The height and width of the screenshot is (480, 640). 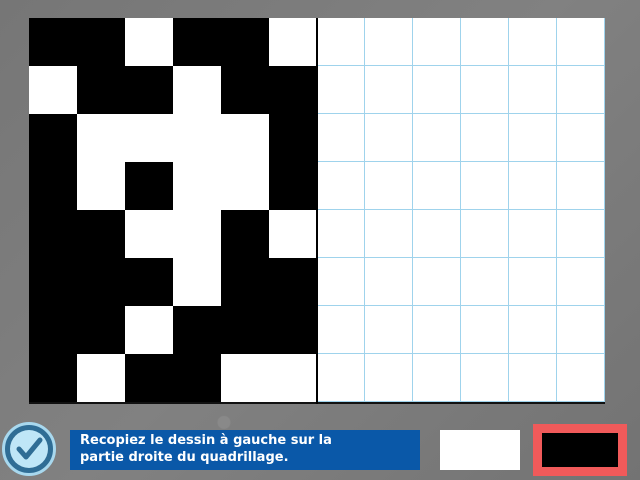 I want to click on validate-button, so click(x=29, y=449).